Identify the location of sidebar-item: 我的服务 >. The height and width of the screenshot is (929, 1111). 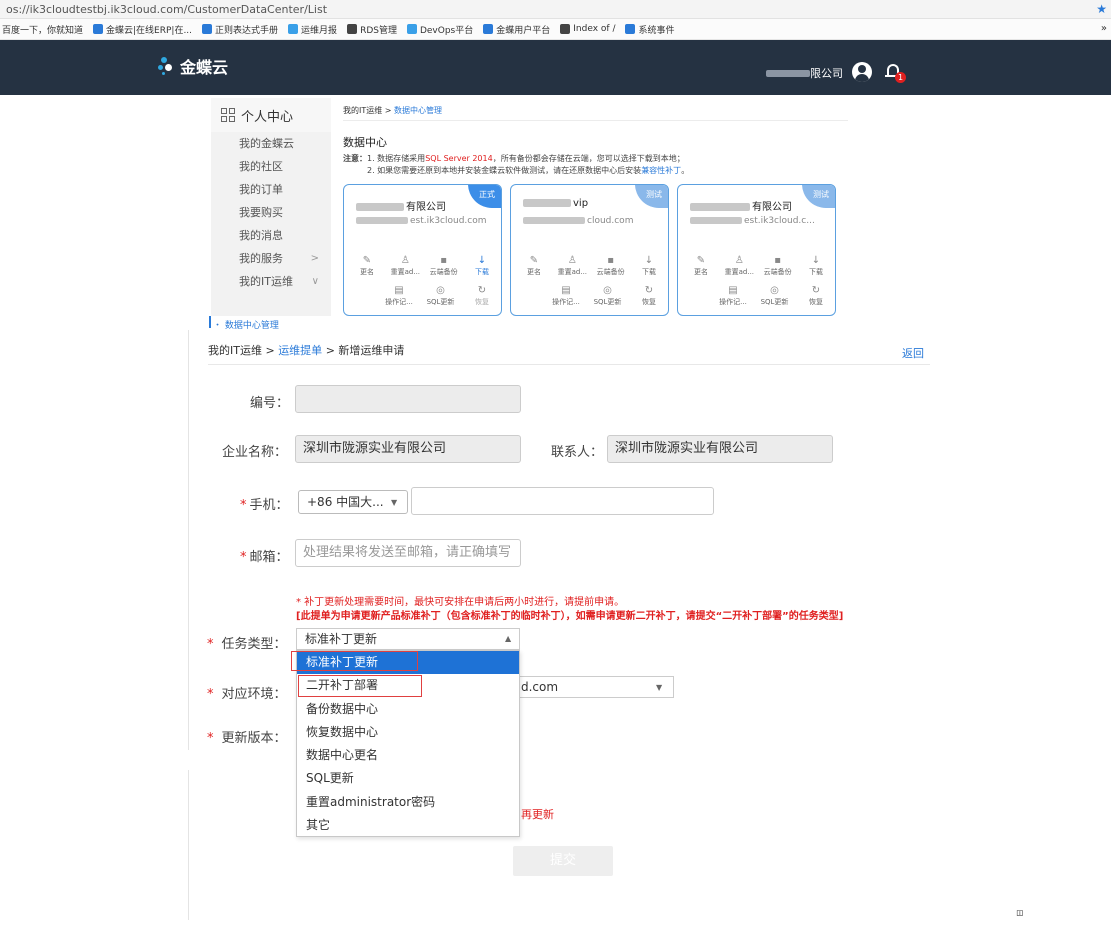
(271, 258).